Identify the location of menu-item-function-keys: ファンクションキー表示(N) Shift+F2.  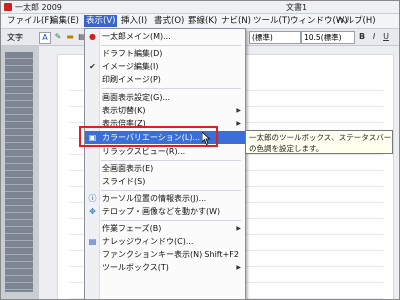
(165, 254).